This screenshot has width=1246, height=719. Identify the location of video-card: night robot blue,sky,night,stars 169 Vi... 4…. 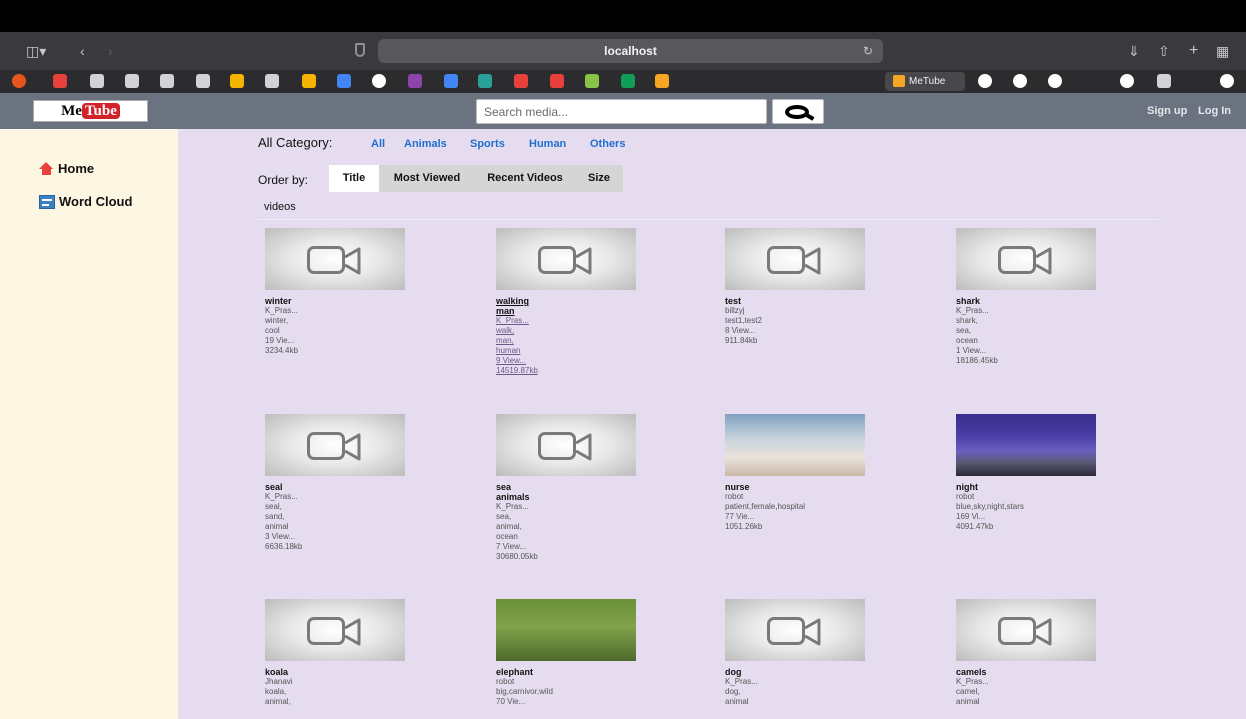
(1031, 473).